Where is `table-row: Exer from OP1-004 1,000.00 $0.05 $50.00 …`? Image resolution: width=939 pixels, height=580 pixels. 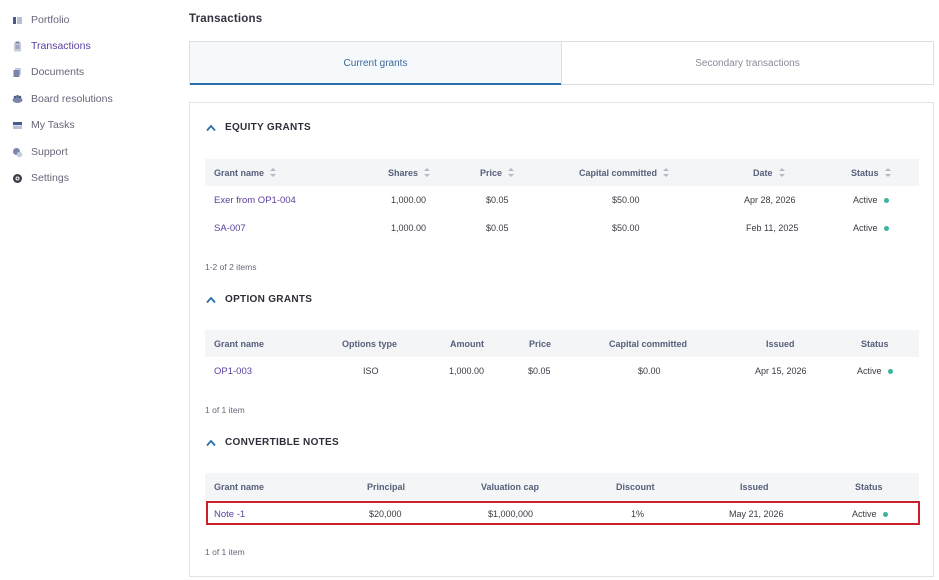 table-row: Exer from OP1-004 1,000.00 $0.05 $50.00 … is located at coordinates (562, 200).